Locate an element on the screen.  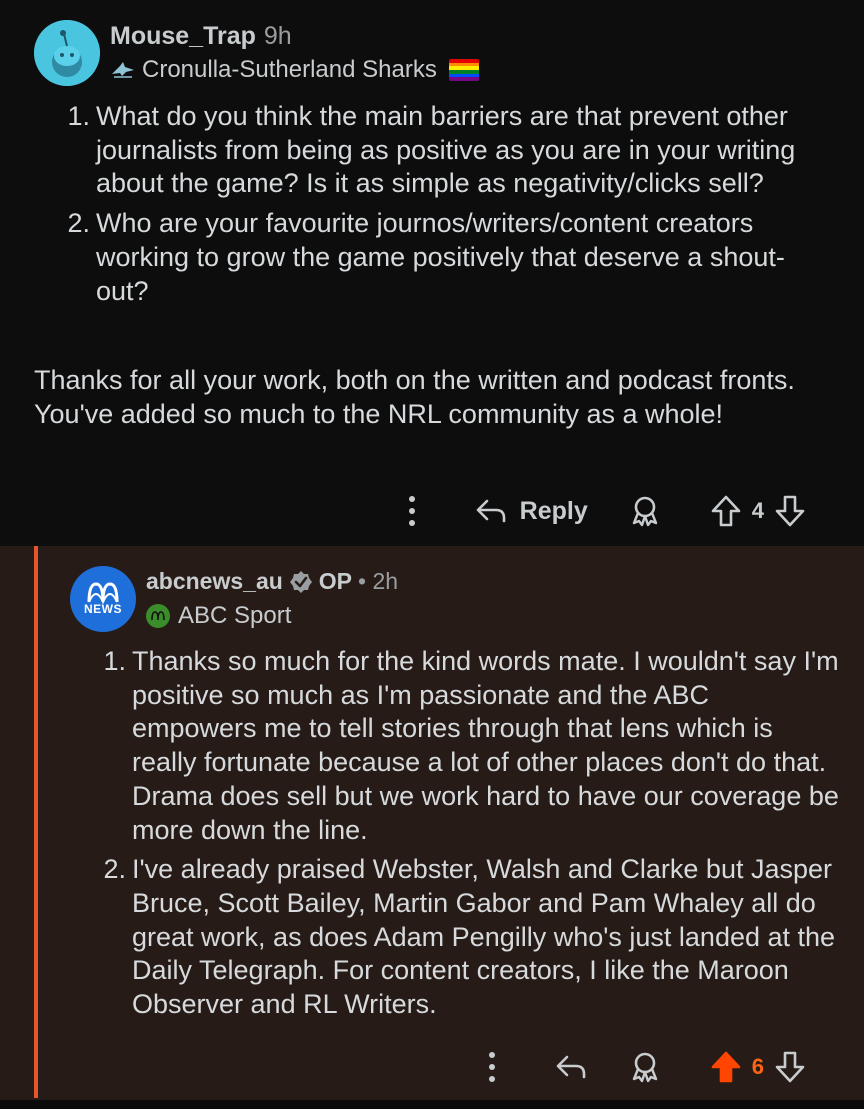
comment-author: Mouse_Trap 9h is located at coordinates (201, 36).